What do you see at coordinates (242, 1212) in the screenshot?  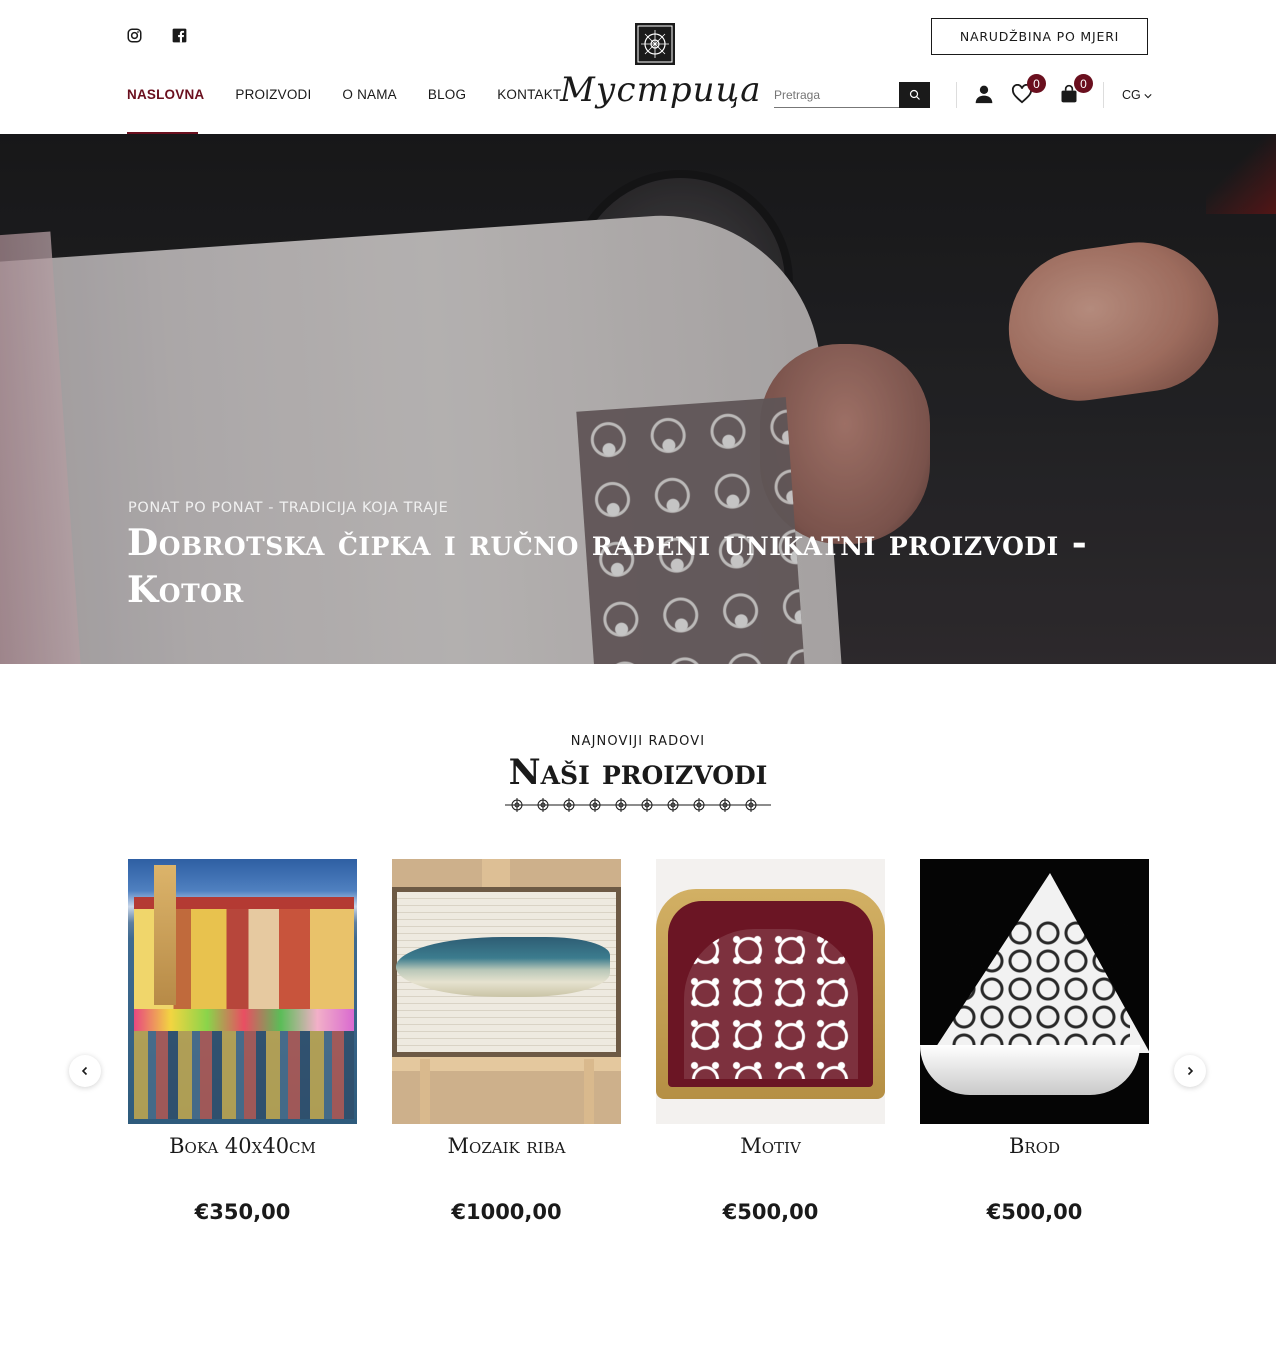 I see `product-price: €350,00` at bounding box center [242, 1212].